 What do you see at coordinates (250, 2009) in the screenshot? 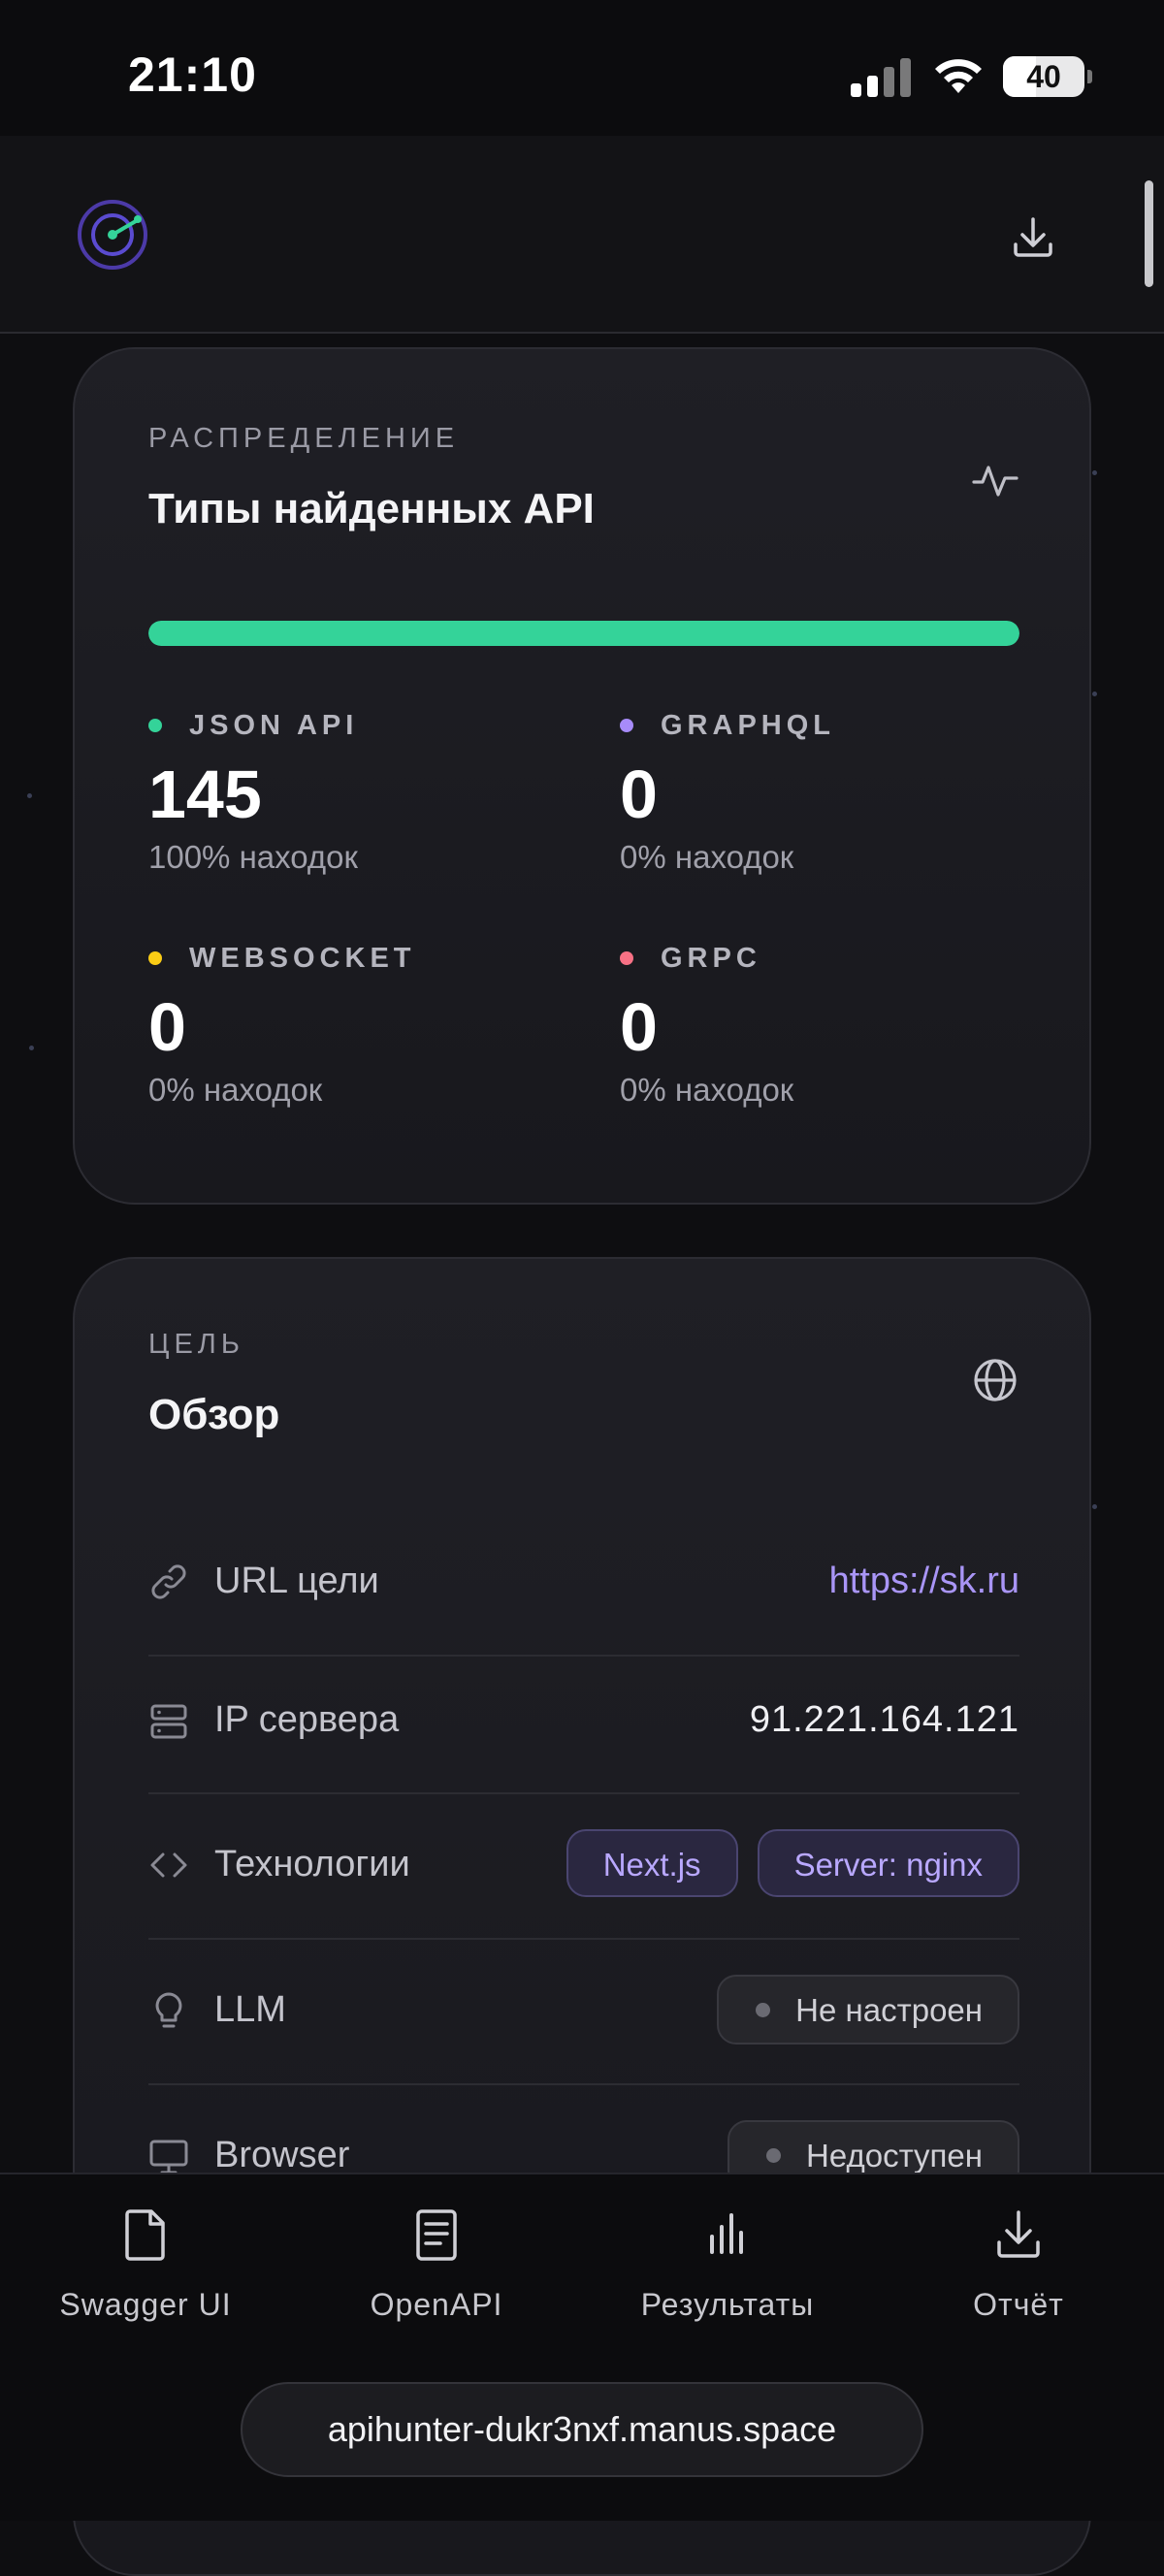
I see `row-label: LLM` at bounding box center [250, 2009].